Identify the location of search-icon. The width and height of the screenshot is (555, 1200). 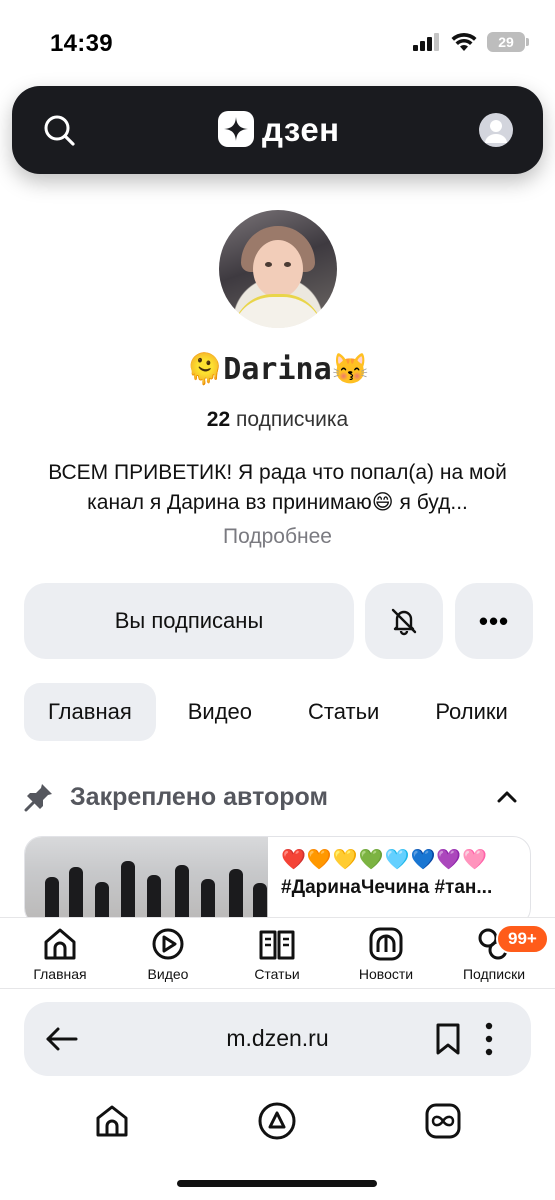
(59, 130).